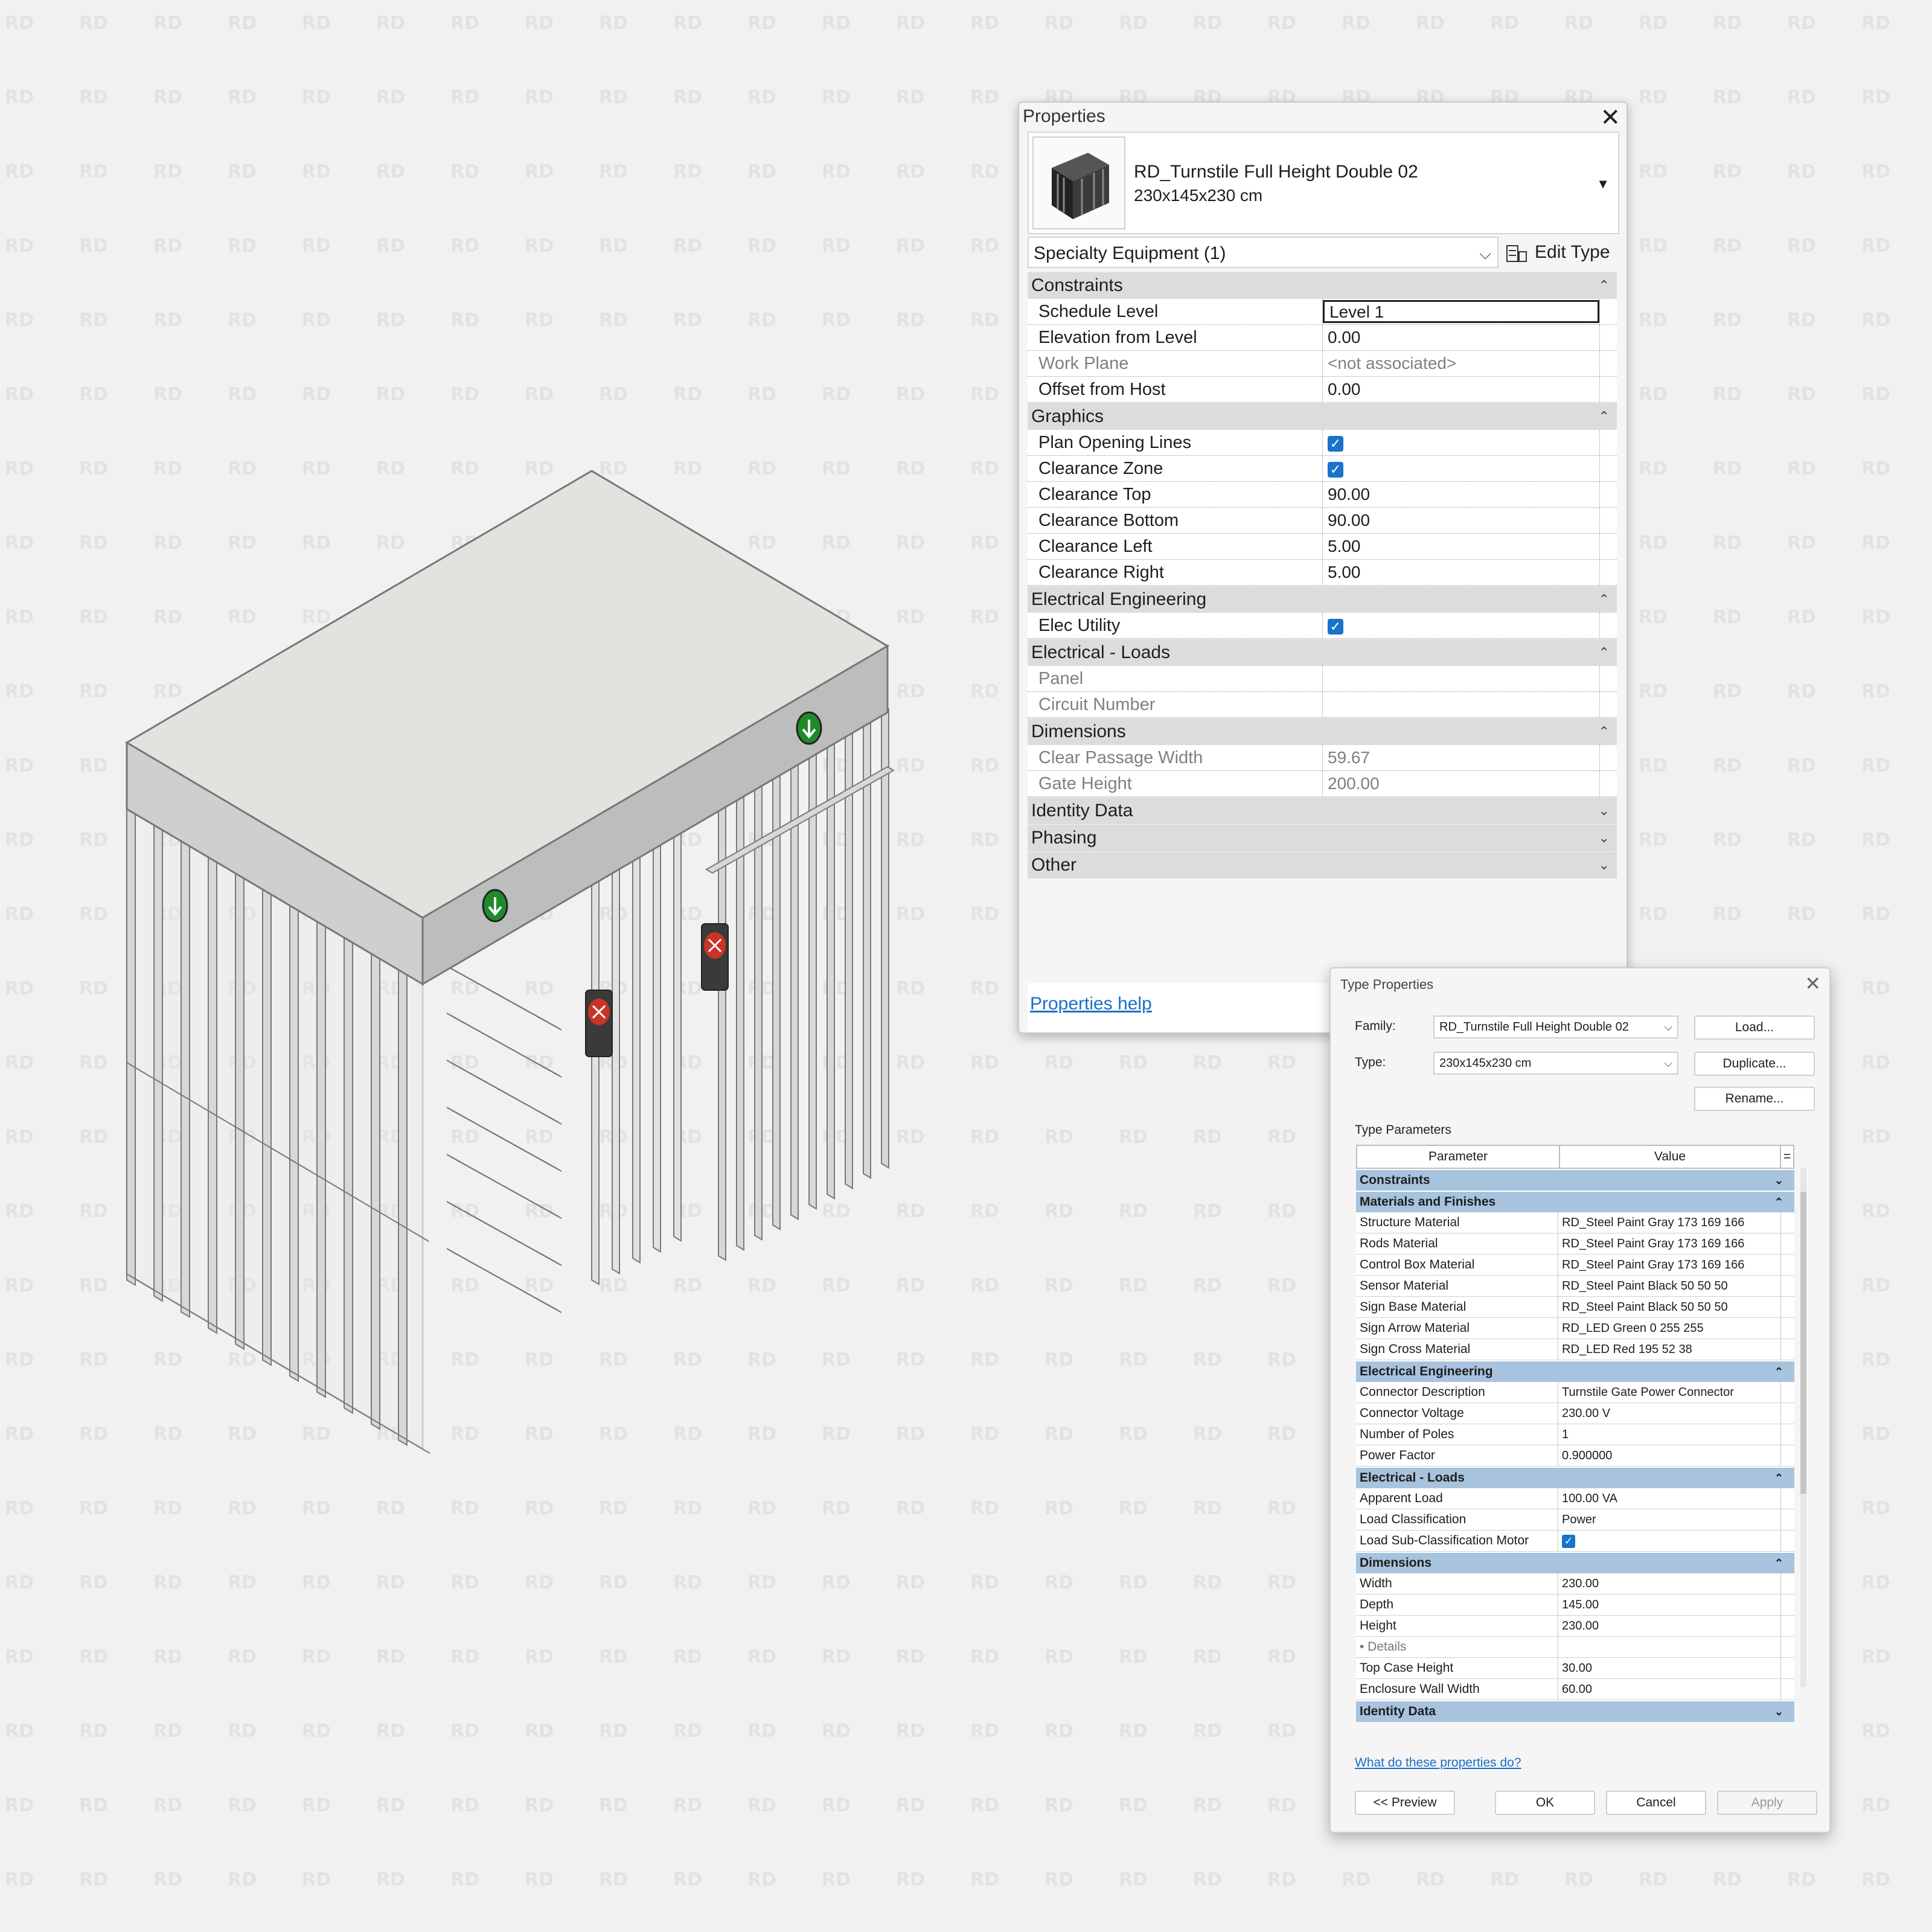 Image resolution: width=1932 pixels, height=1932 pixels. Describe the element at coordinates (1545, 1803) in the screenshot. I see `ok-button: OK` at that location.